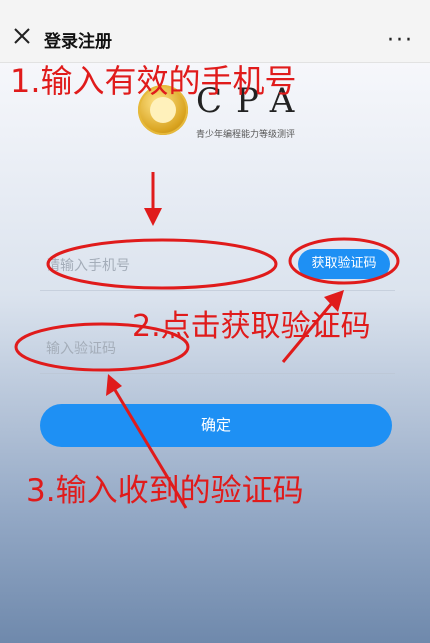 The image size is (430, 643). I want to click on confirm-button: 确定, so click(216, 425).